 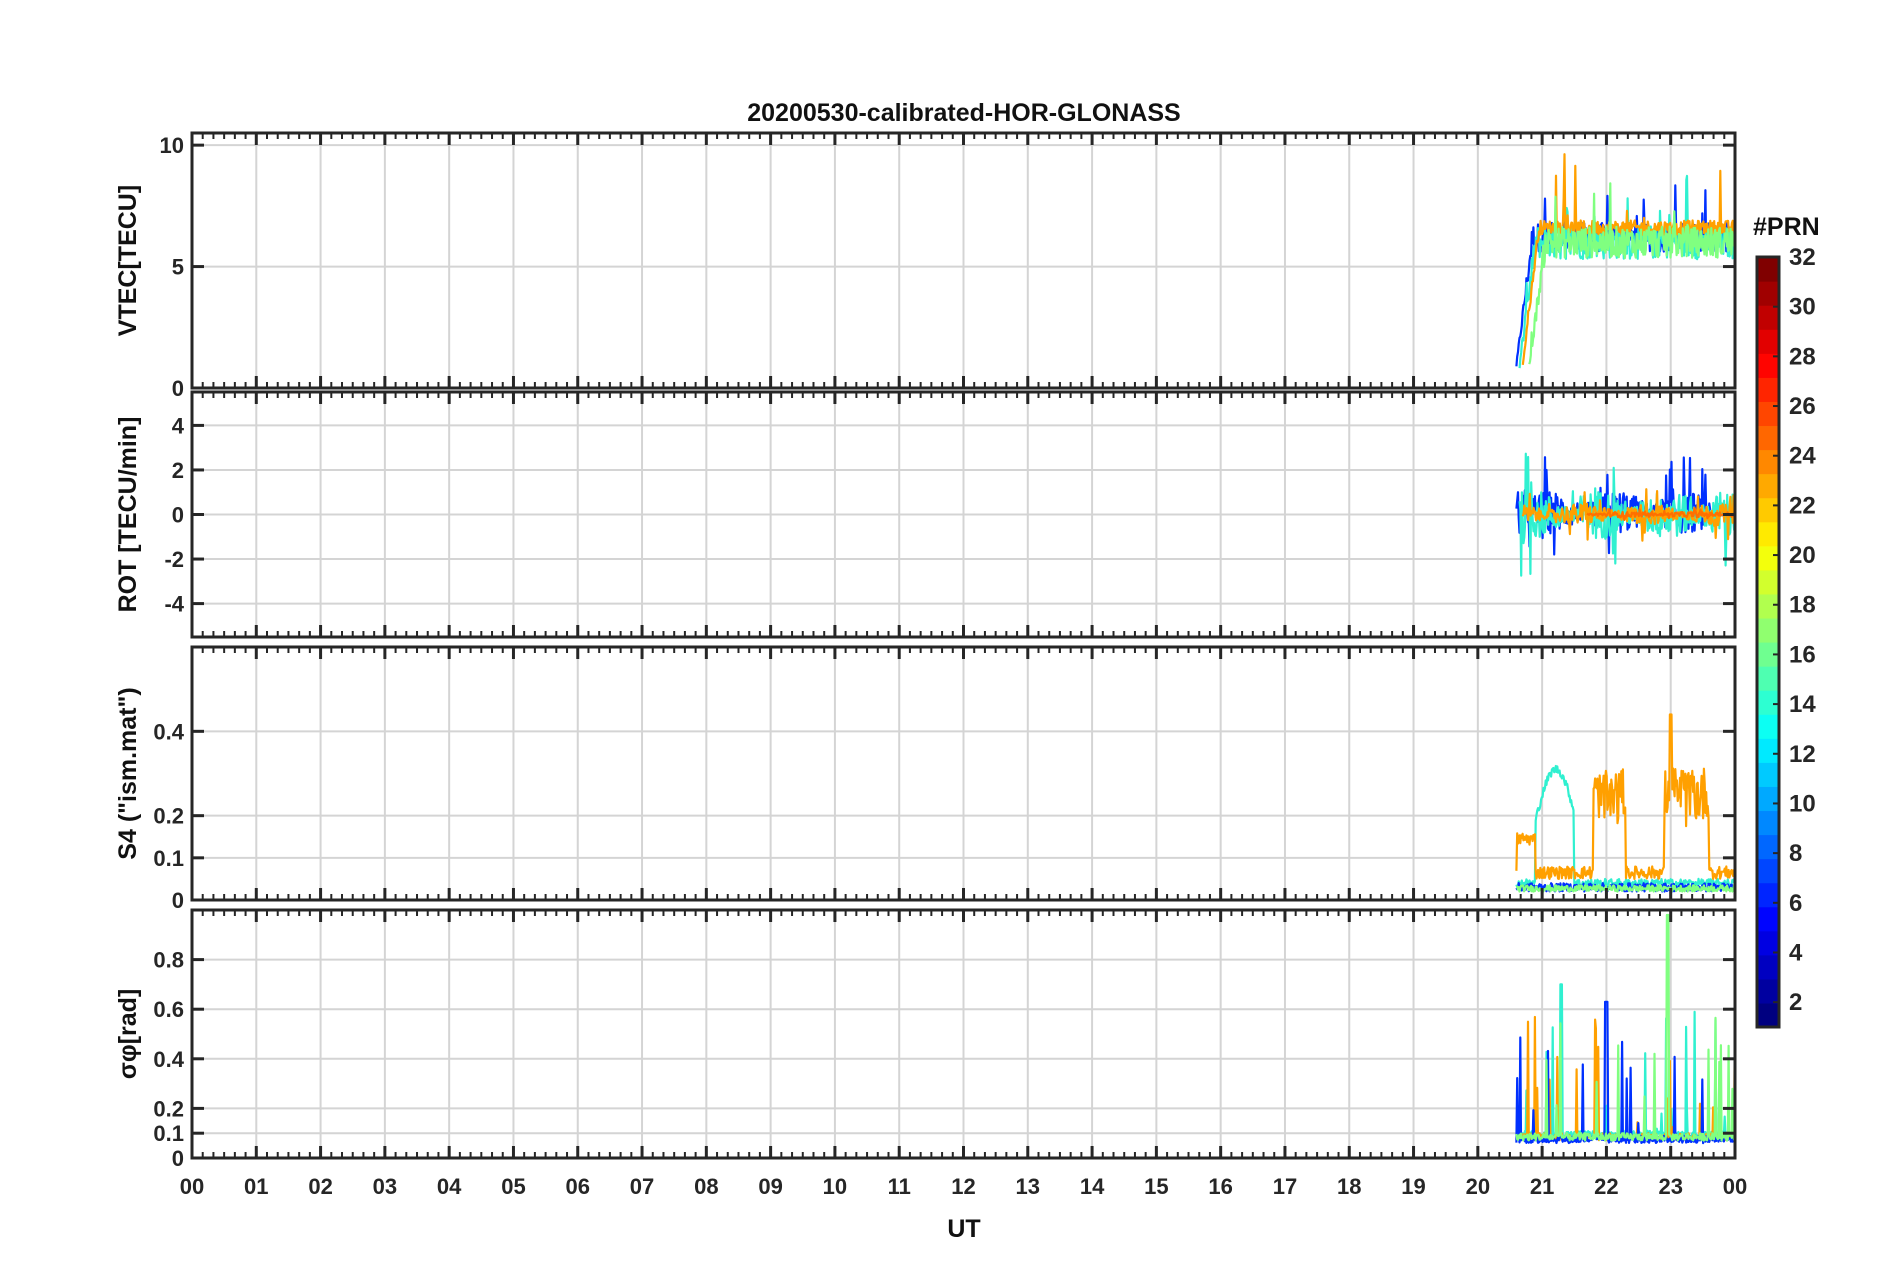 I want to click on colorbar-tick-label: 30, so click(x=1802, y=307).